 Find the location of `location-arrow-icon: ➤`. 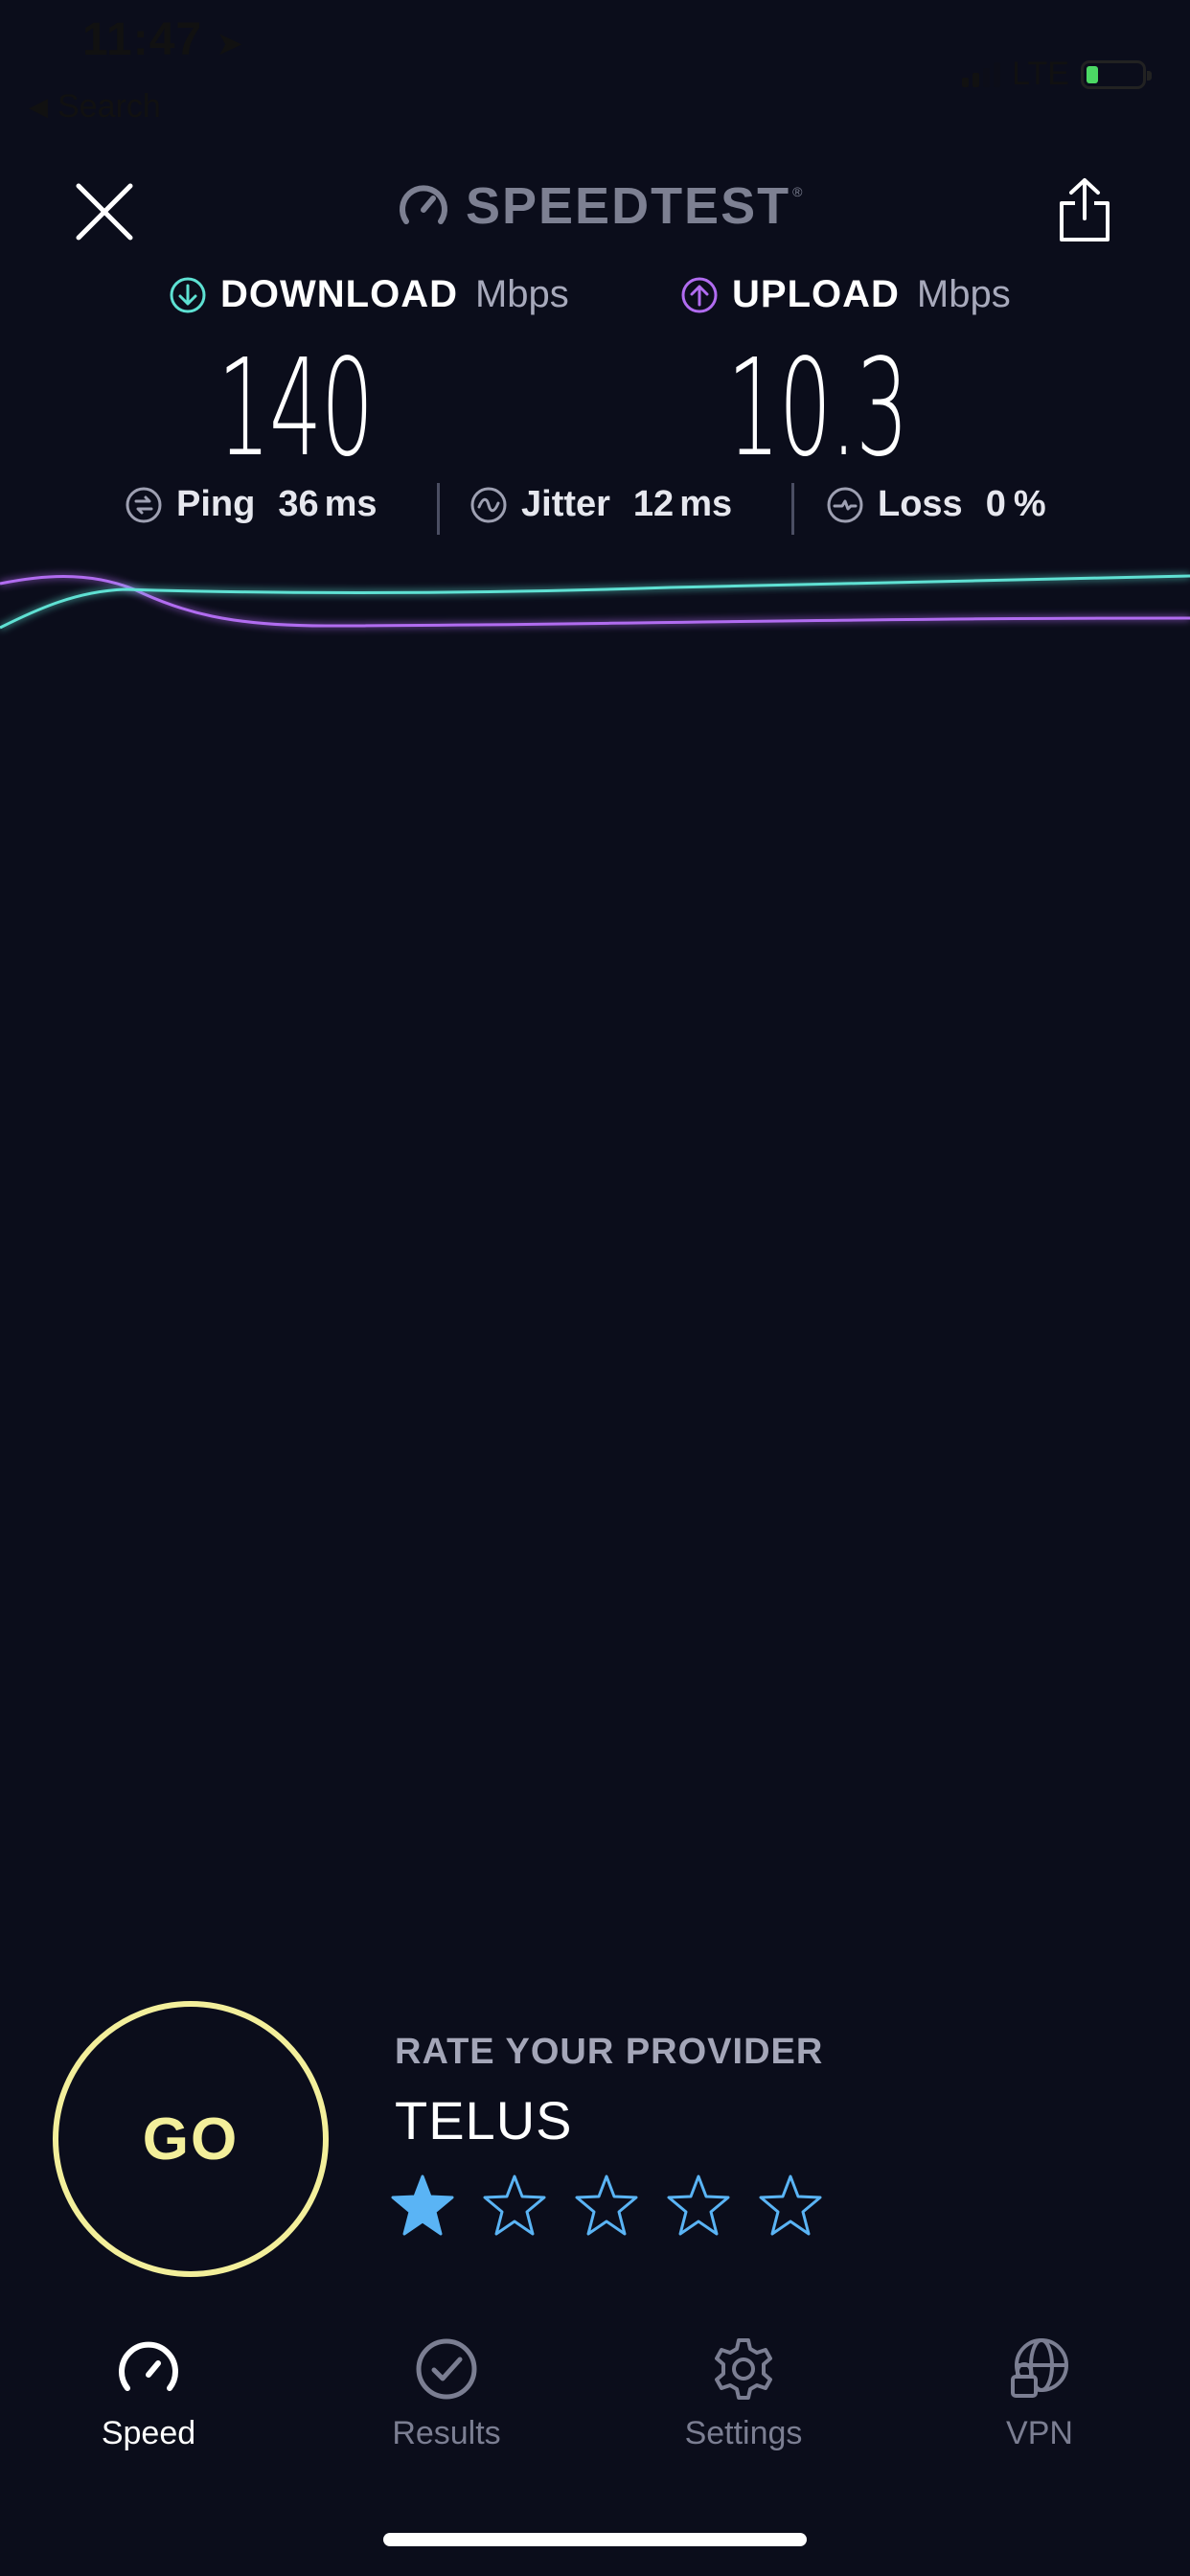

location-arrow-icon: ➤ is located at coordinates (230, 44).